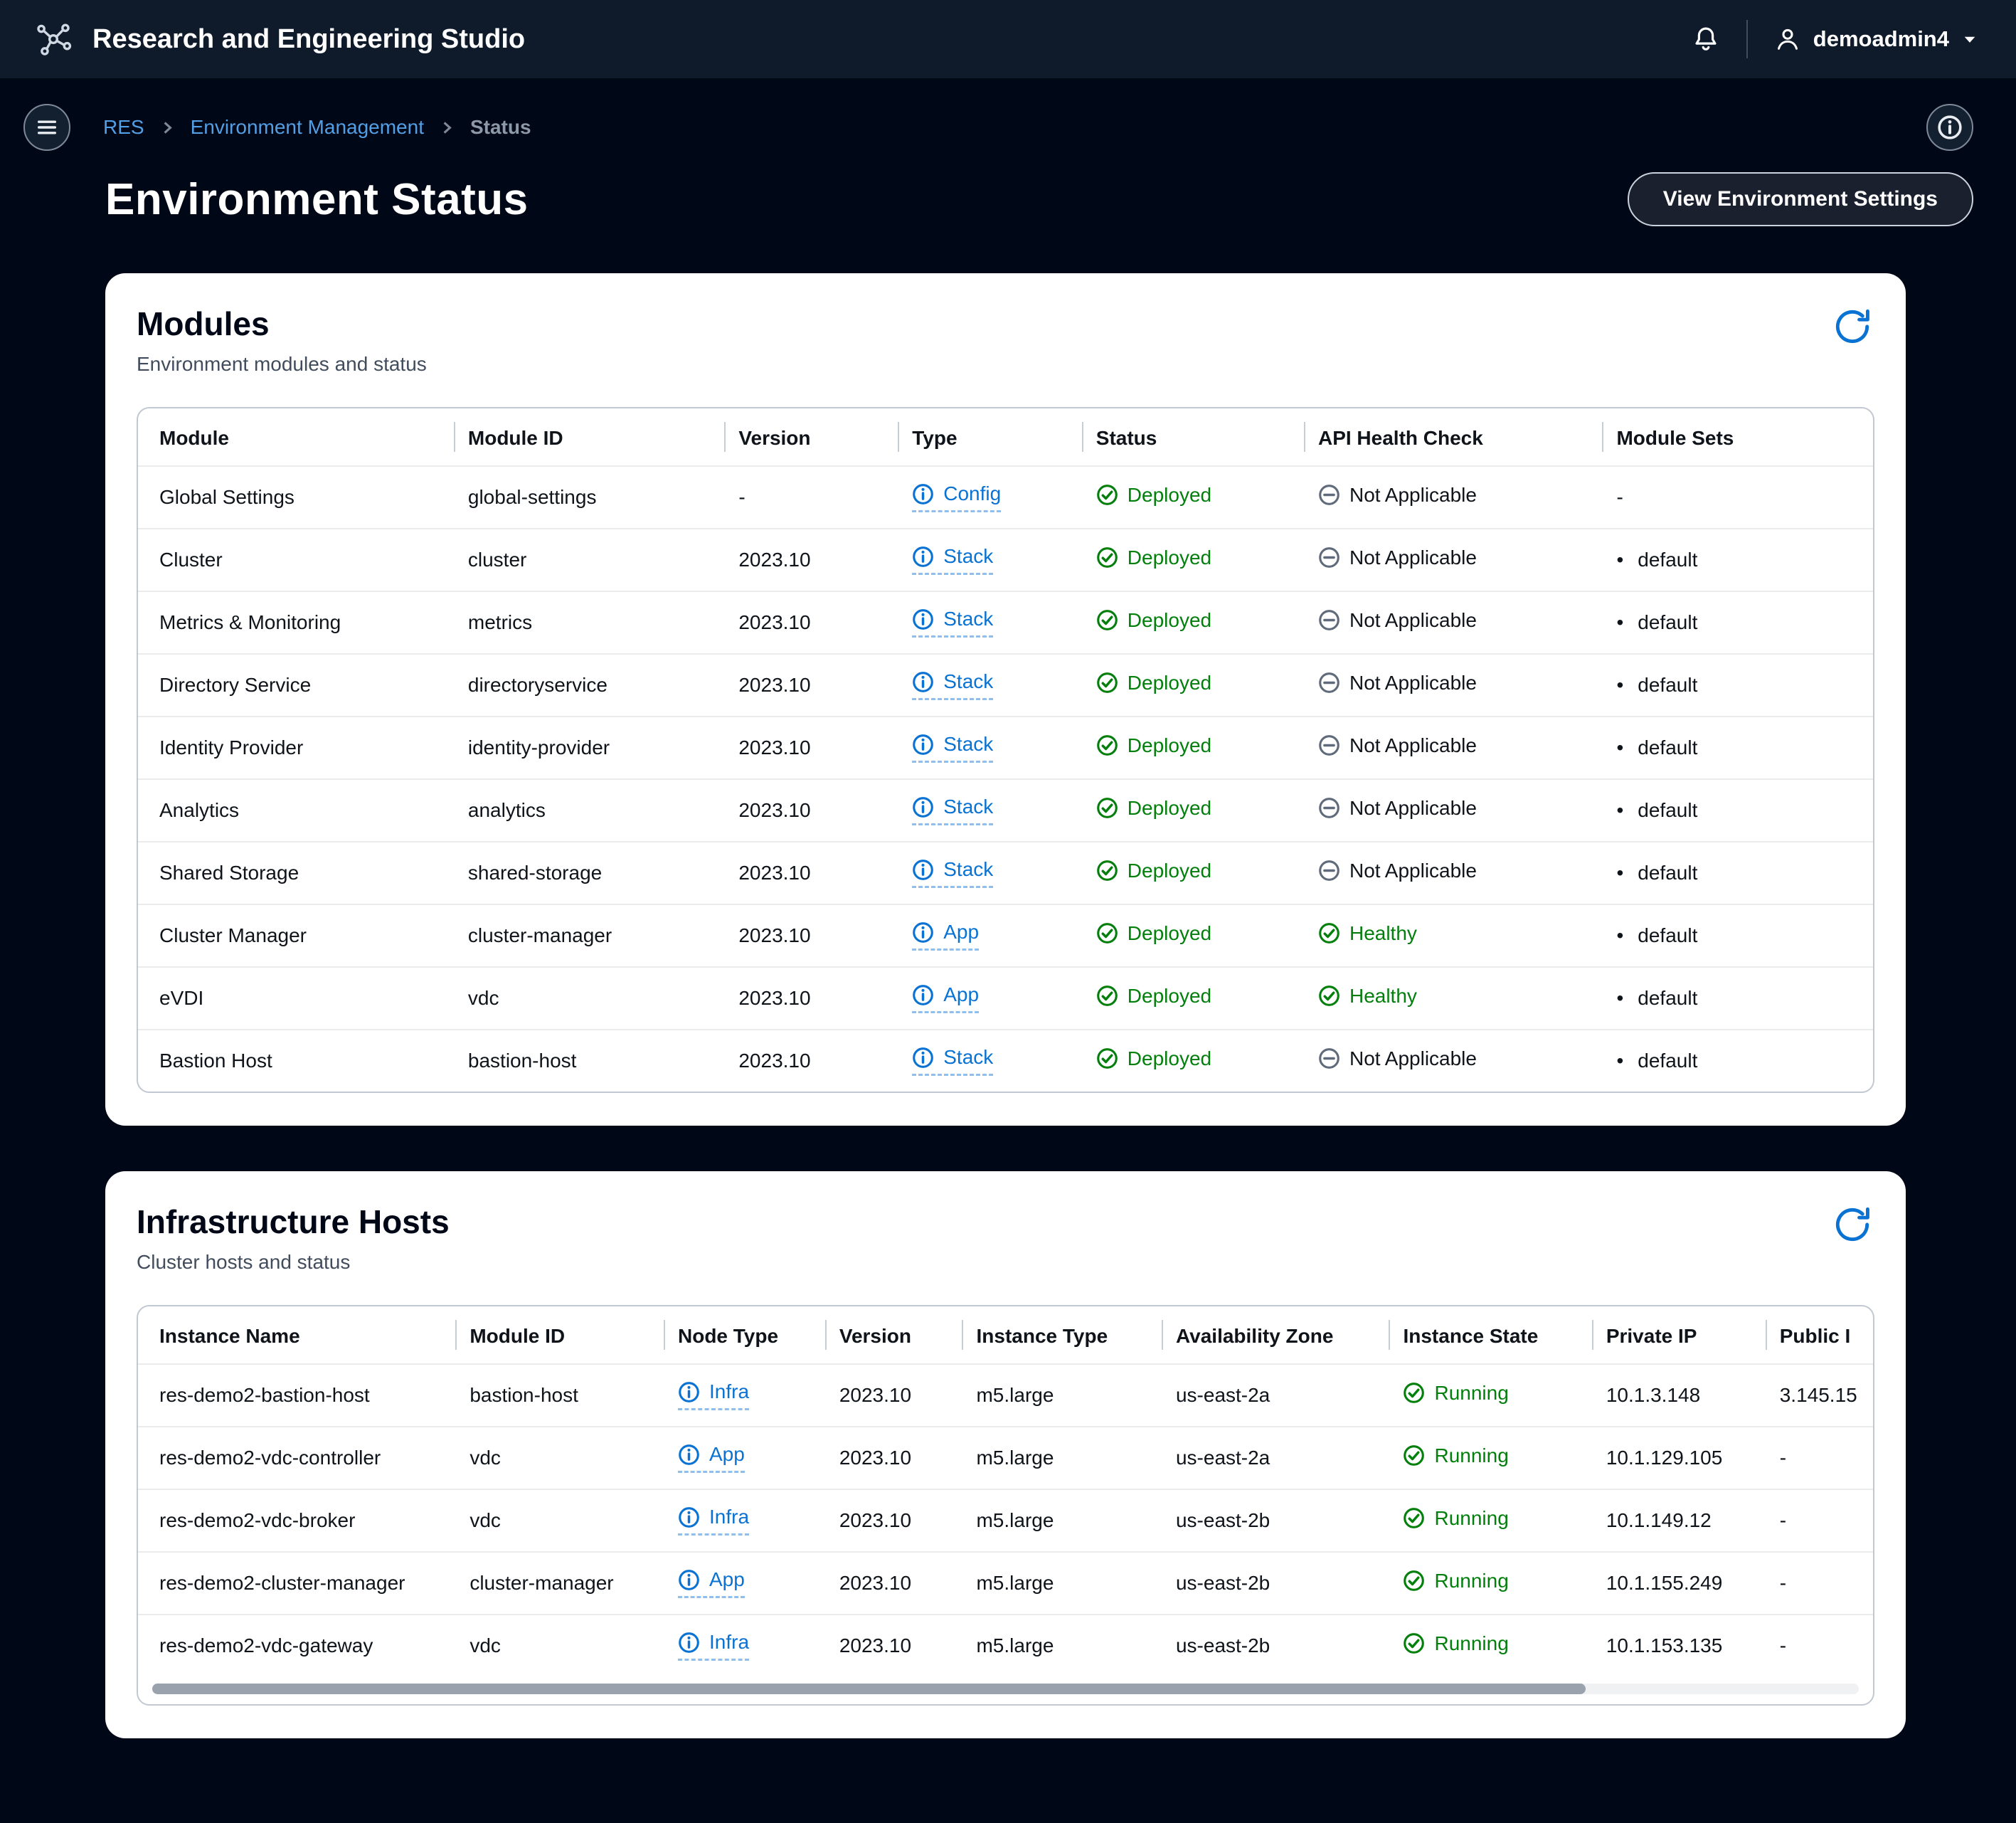 Image resolution: width=2016 pixels, height=1823 pixels. I want to click on module-sets-cell: -, so click(1738, 496).